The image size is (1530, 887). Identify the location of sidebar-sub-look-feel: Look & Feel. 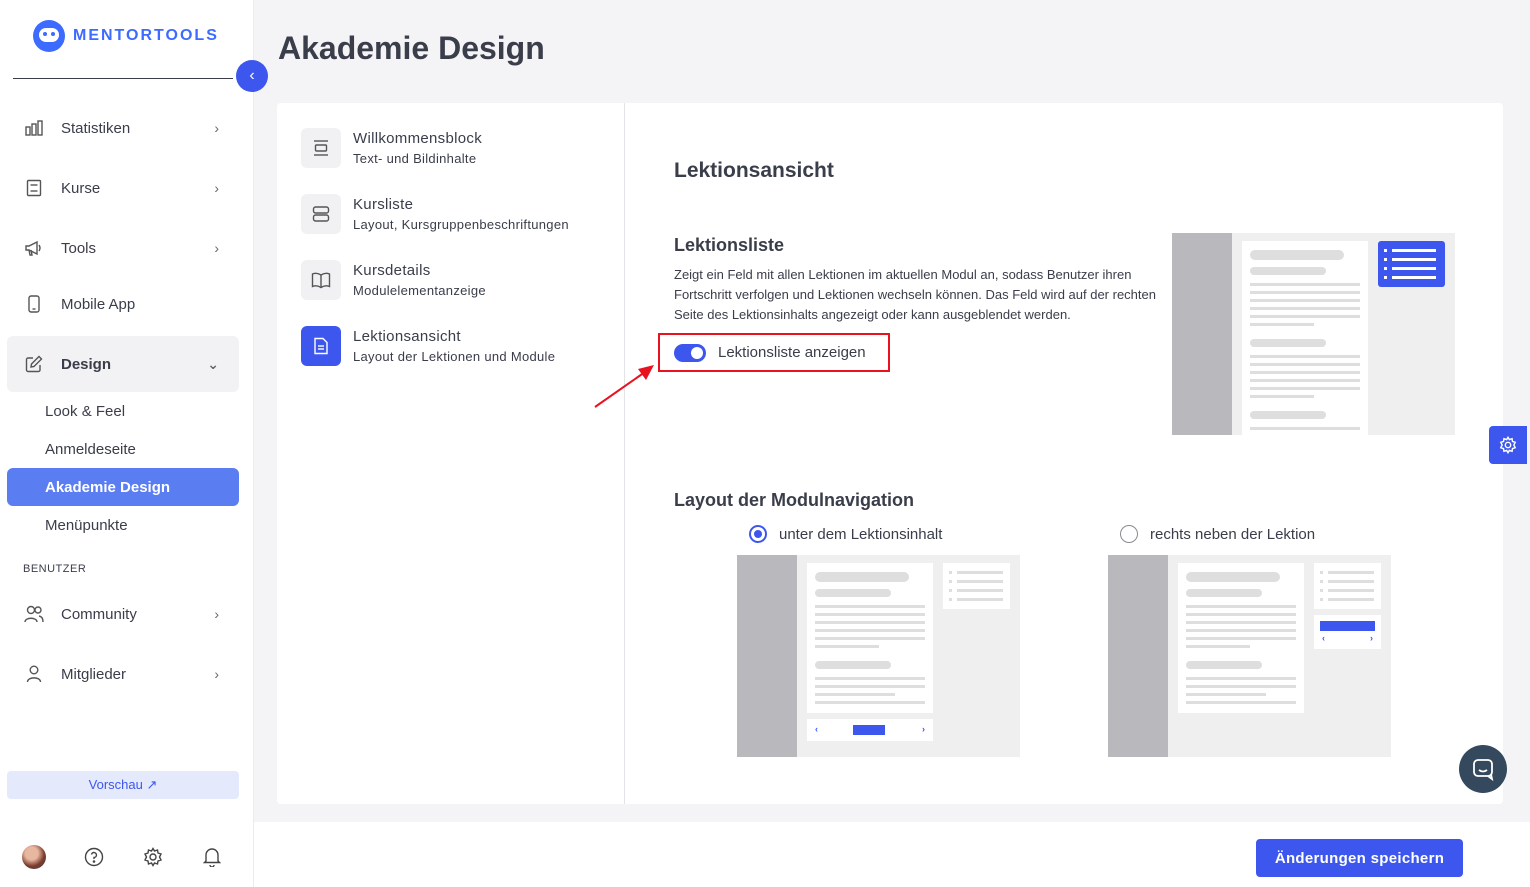
(123, 411).